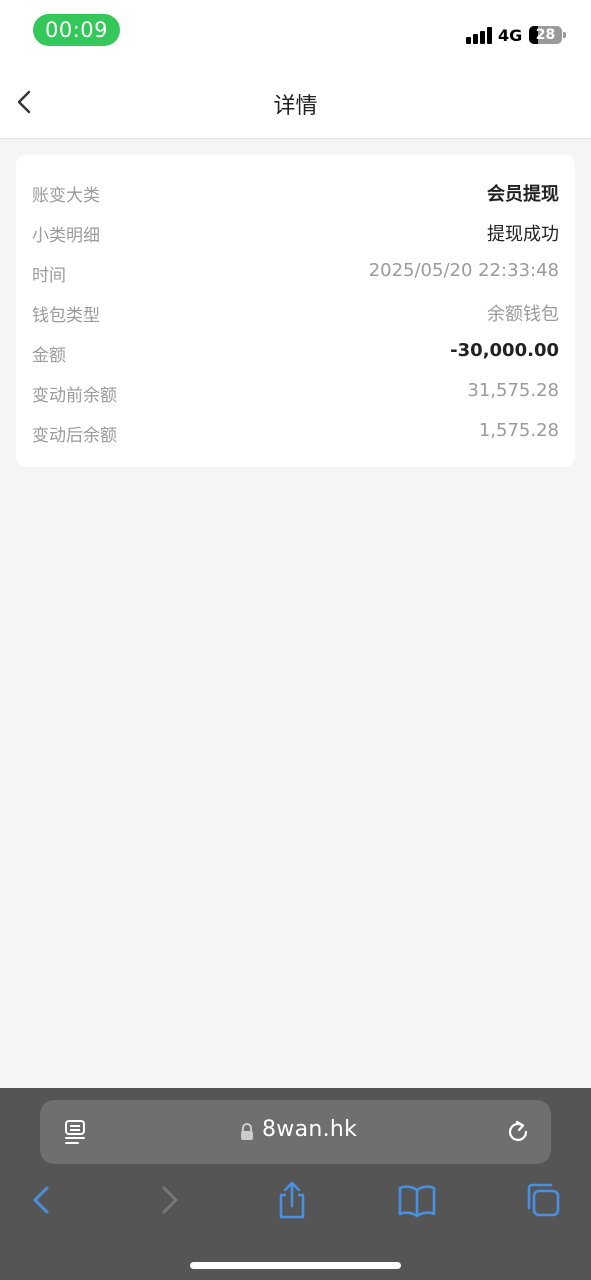  I want to click on home-indicator, so click(295, 1265).